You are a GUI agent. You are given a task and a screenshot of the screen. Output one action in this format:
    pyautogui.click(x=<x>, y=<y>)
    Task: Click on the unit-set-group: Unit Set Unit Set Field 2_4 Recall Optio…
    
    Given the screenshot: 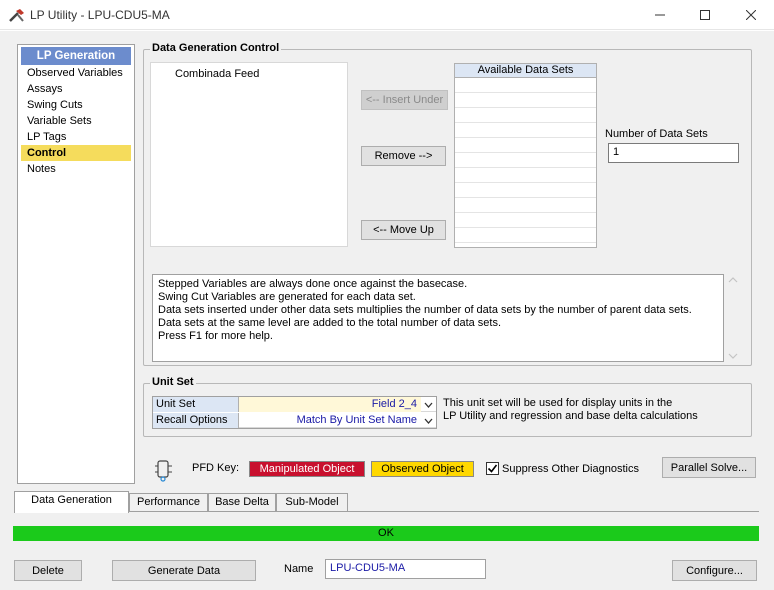 What is the action you would take?
    pyautogui.click(x=447, y=406)
    